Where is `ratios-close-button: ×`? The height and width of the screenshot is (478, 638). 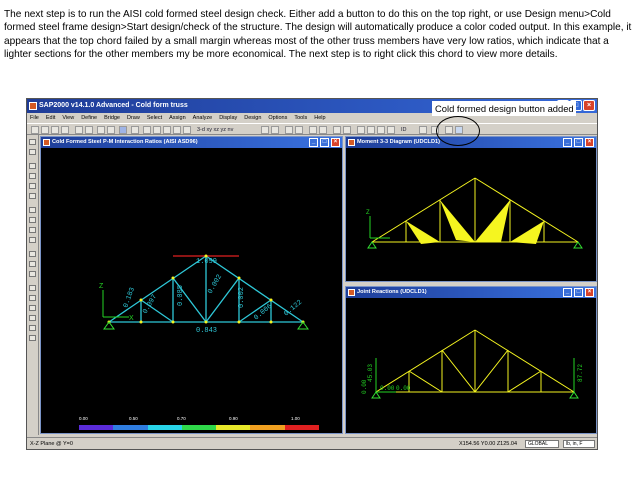 ratios-close-button: × is located at coordinates (335, 142).